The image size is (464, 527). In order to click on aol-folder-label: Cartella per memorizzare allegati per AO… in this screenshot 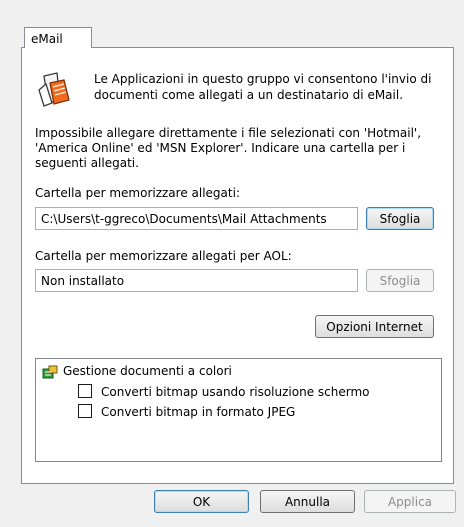, I will do `click(163, 256)`.